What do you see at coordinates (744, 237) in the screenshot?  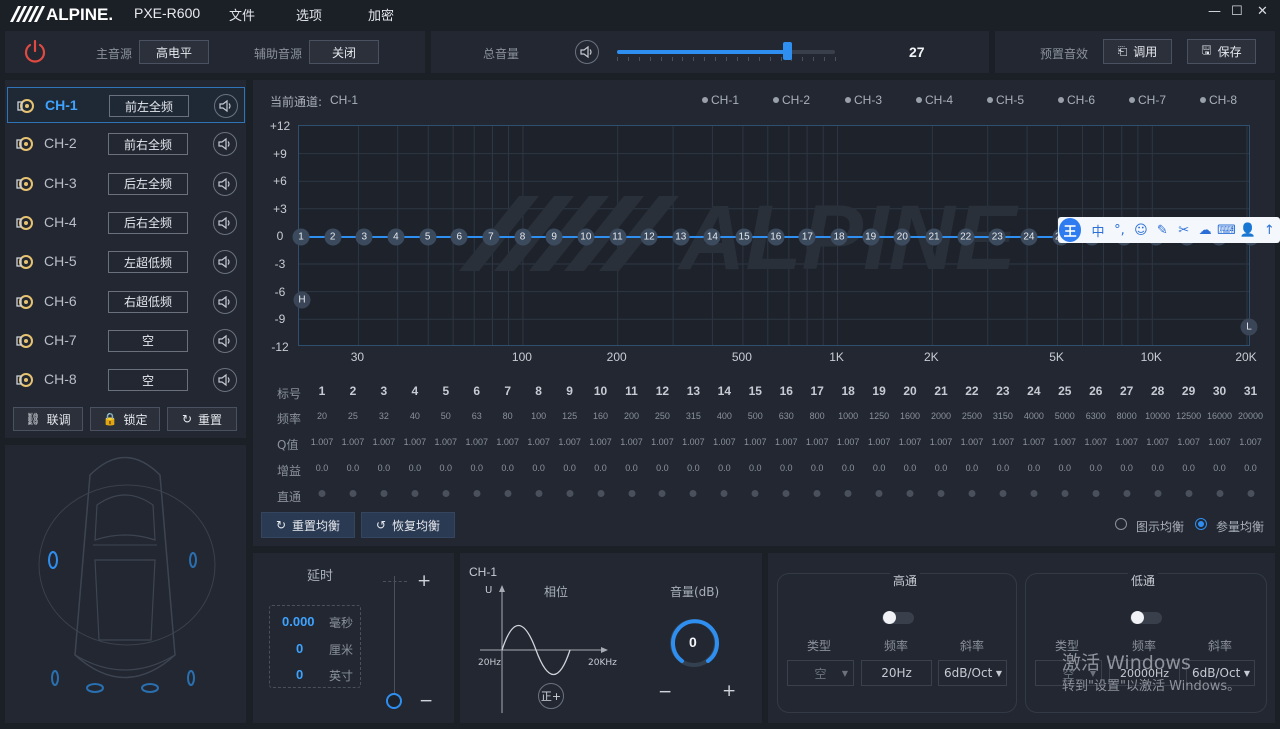 I see `eq-band-node: 15` at bounding box center [744, 237].